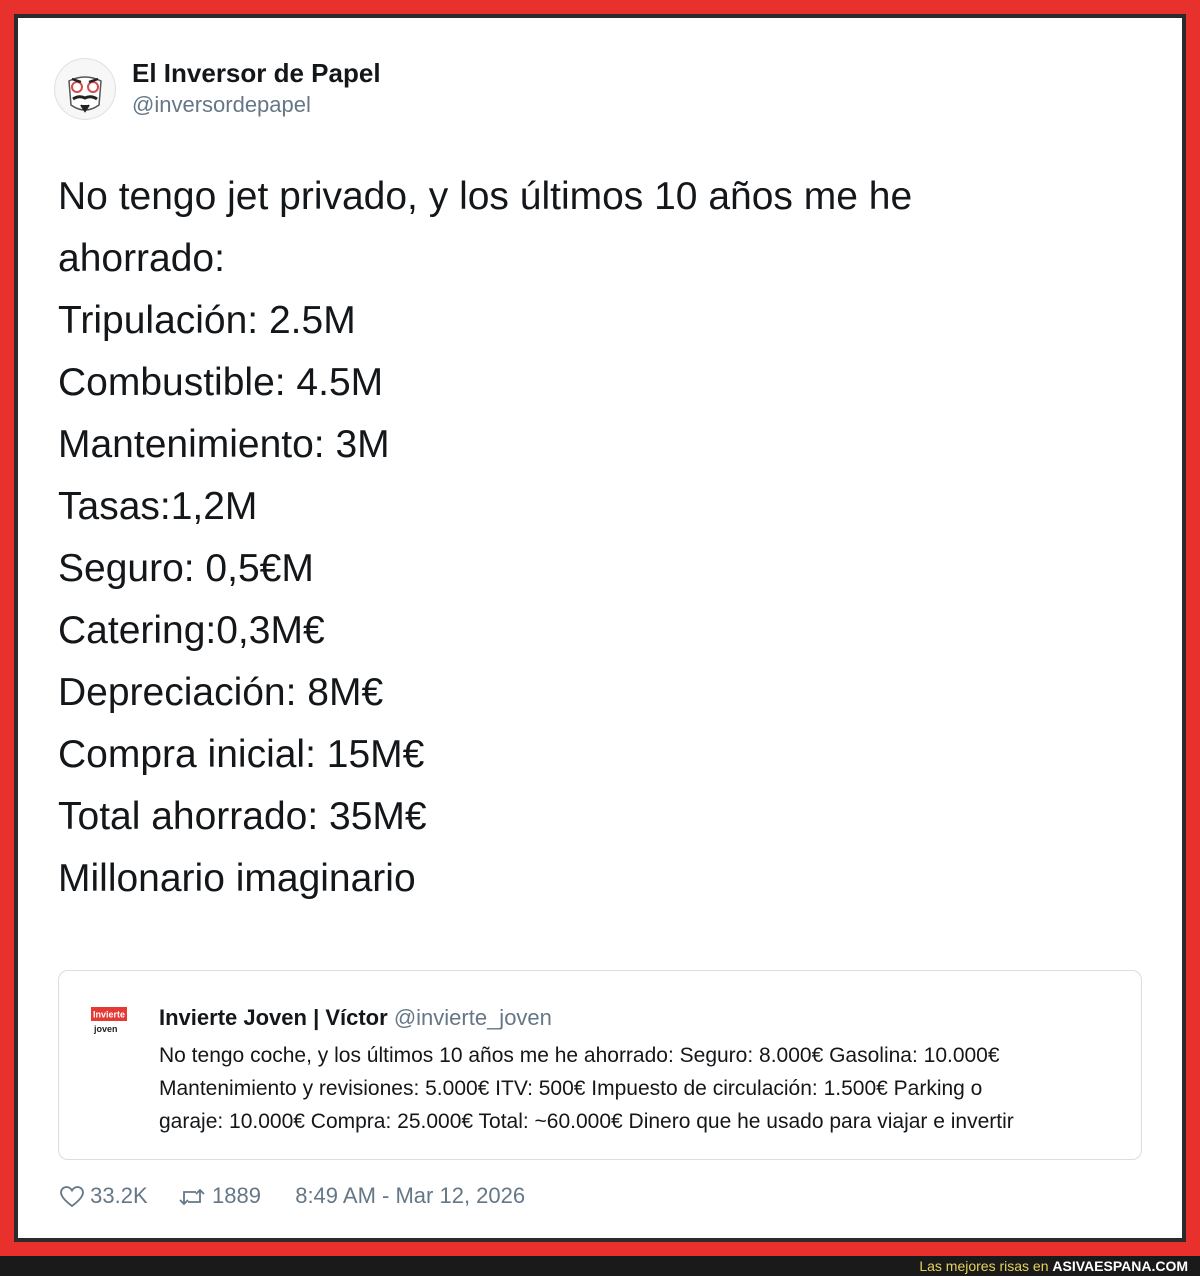 The image size is (1200, 1276). What do you see at coordinates (109, 1015) in the screenshot?
I see `logo-line-1: Invierte` at bounding box center [109, 1015].